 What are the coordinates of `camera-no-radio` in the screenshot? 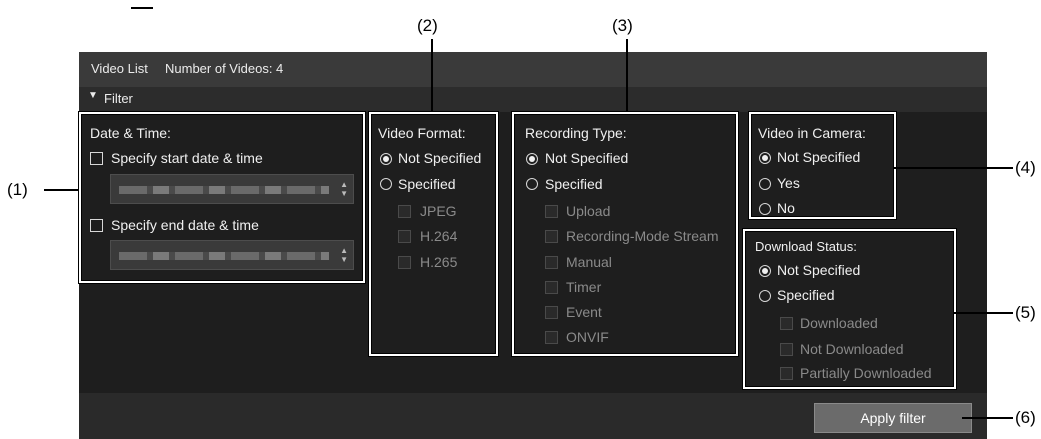 It's located at (765, 209).